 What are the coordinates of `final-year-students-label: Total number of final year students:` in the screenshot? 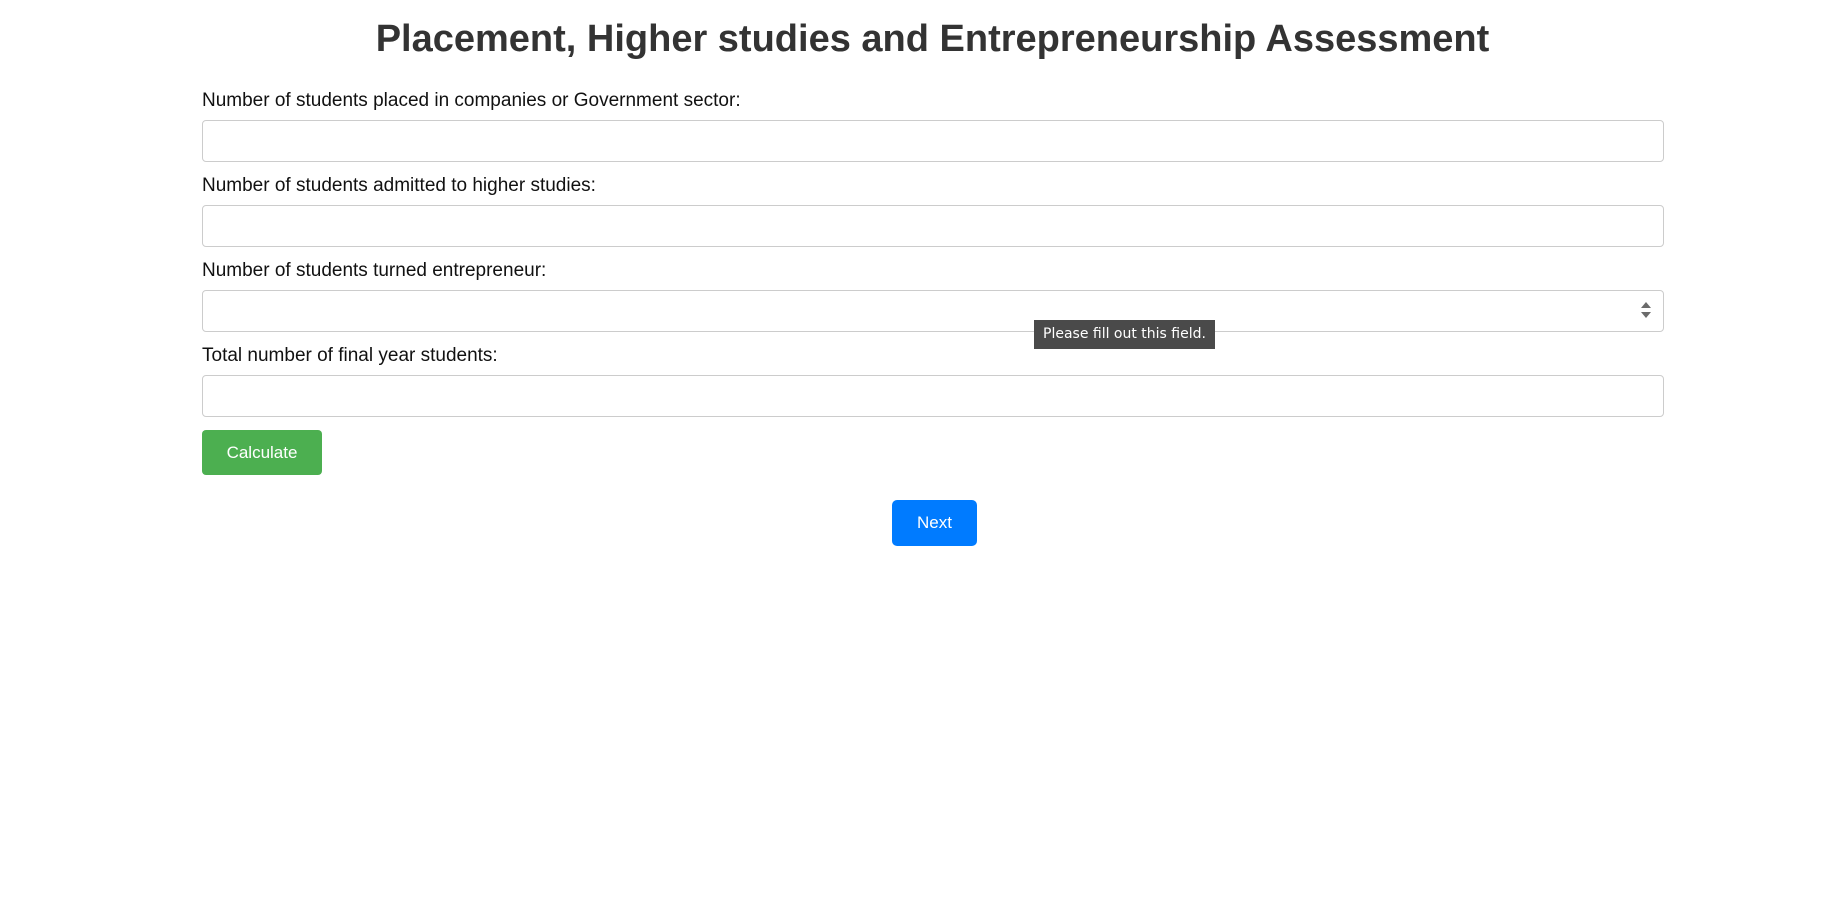 It's located at (350, 355).